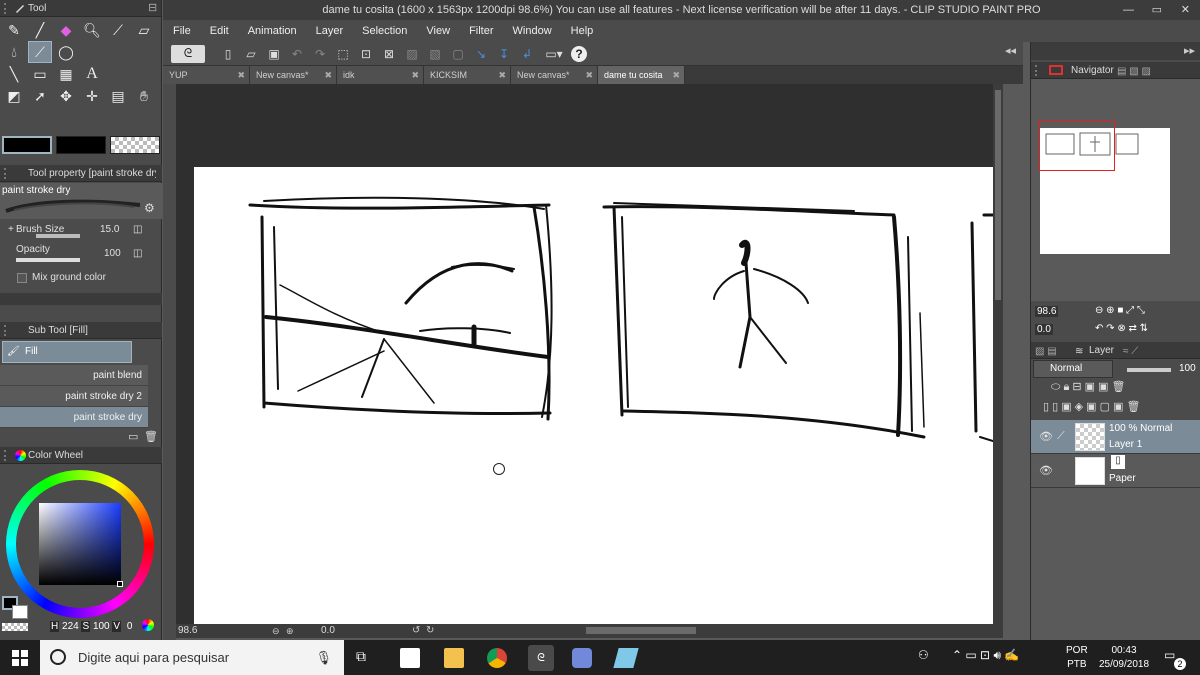  I want to click on menu-layer: Layer, so click(330, 31).